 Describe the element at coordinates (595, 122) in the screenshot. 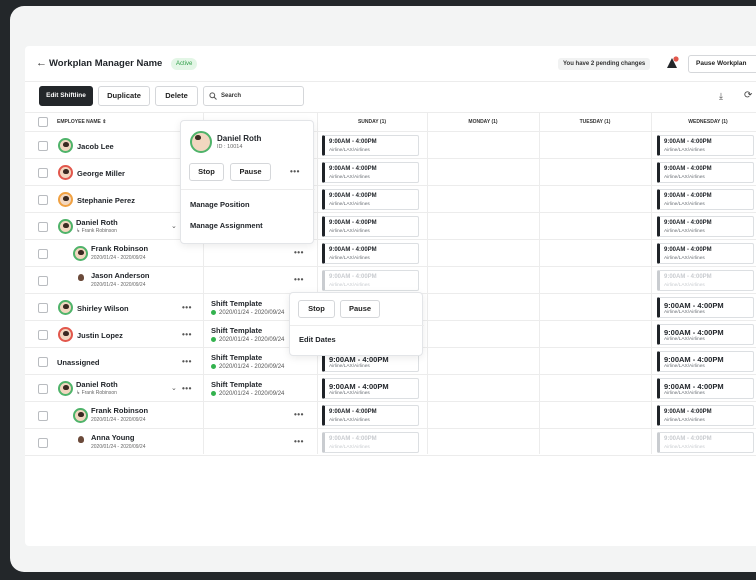

I see `column-tuesday: TUESDAY (1)` at that location.